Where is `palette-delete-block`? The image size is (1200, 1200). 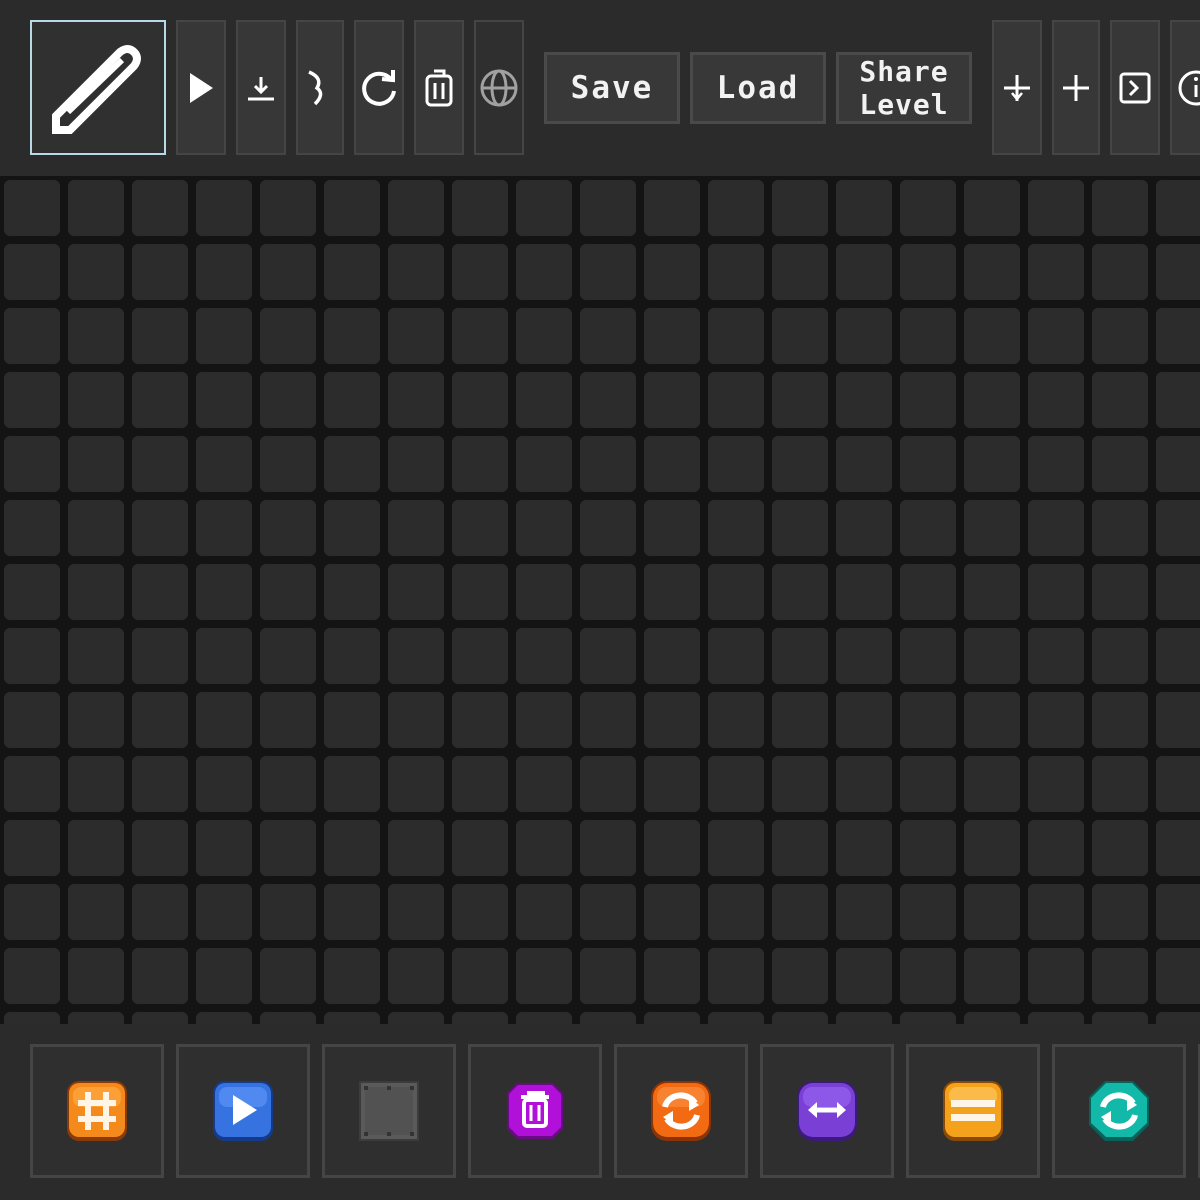 palette-delete-block is located at coordinates (535, 1111).